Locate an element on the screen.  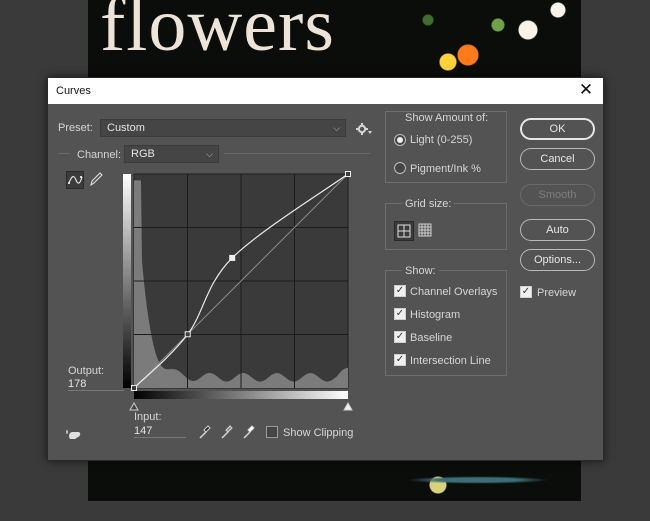
baseline-label: Baseline is located at coordinates (431, 338).